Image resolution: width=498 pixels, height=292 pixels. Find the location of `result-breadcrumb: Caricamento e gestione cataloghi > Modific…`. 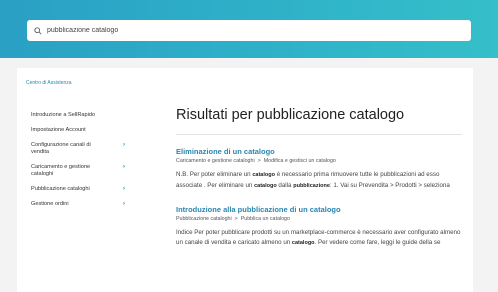

result-breadcrumb: Caricamento e gestione cataloghi > Modific… is located at coordinates (319, 161).